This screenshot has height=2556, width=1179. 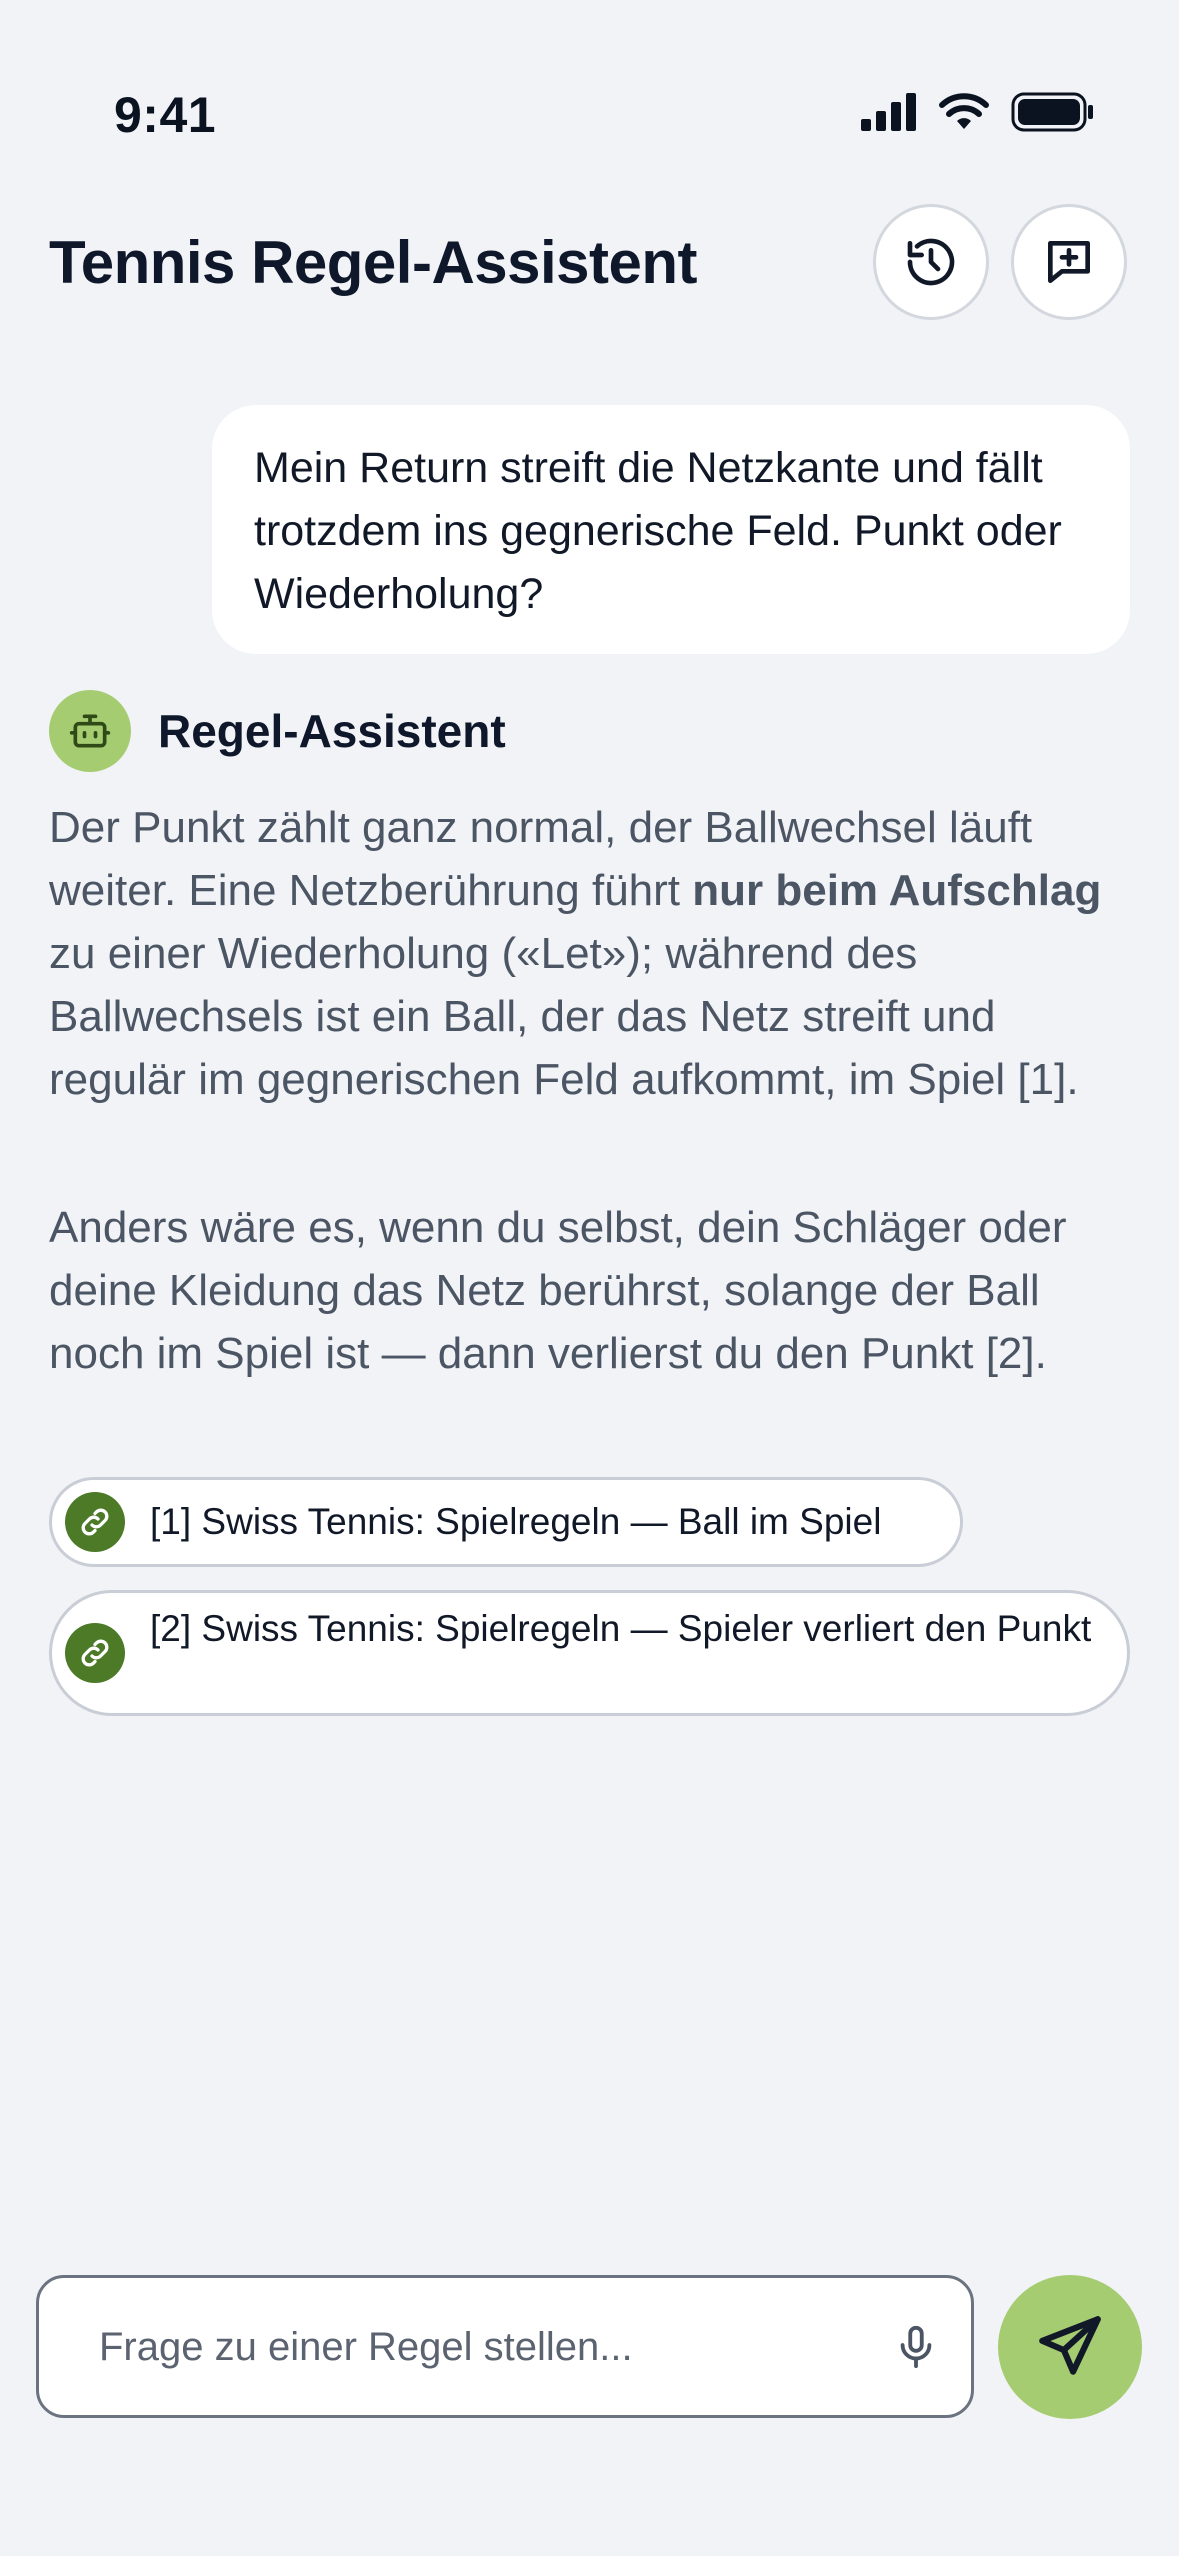 I want to click on new-chat-icon, so click(x=1069, y=262).